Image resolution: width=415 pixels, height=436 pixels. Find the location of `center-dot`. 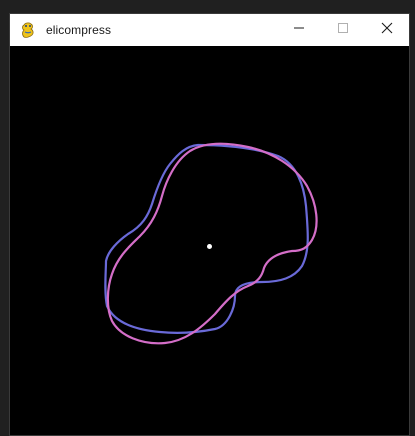

center-dot is located at coordinates (209, 246).